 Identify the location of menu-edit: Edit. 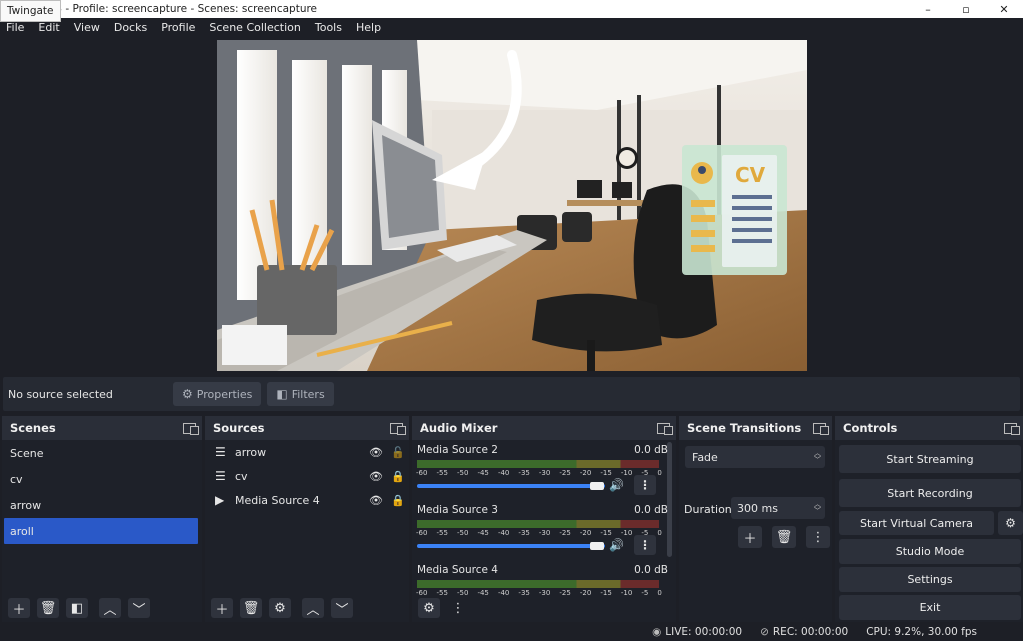
(48, 27).